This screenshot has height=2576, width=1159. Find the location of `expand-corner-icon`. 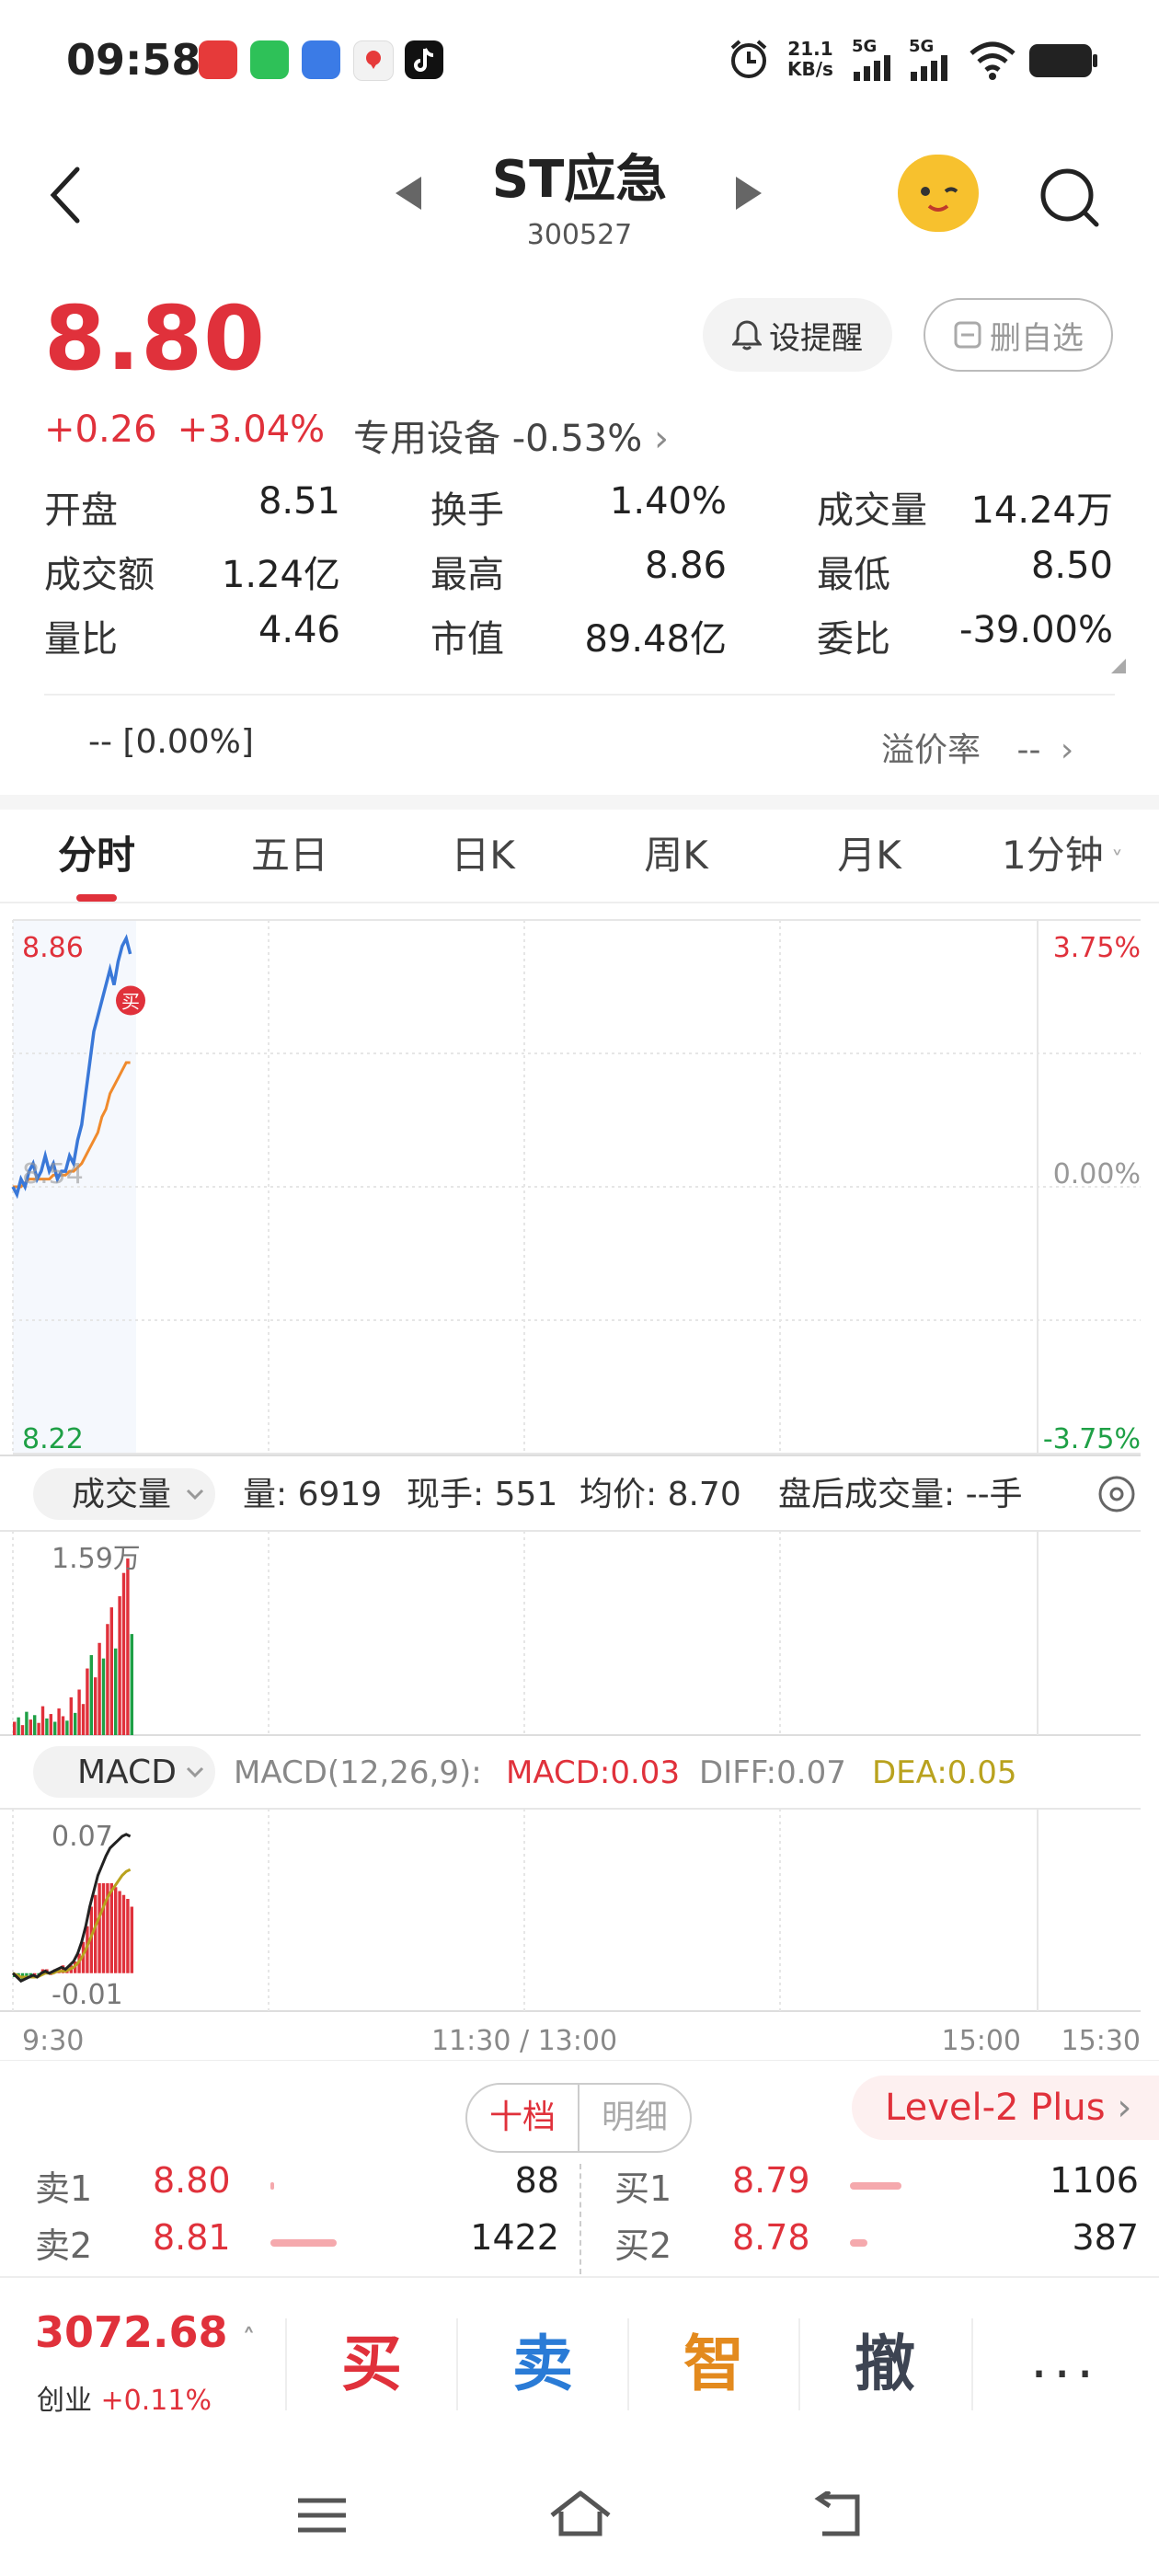

expand-corner-icon is located at coordinates (1118, 666).